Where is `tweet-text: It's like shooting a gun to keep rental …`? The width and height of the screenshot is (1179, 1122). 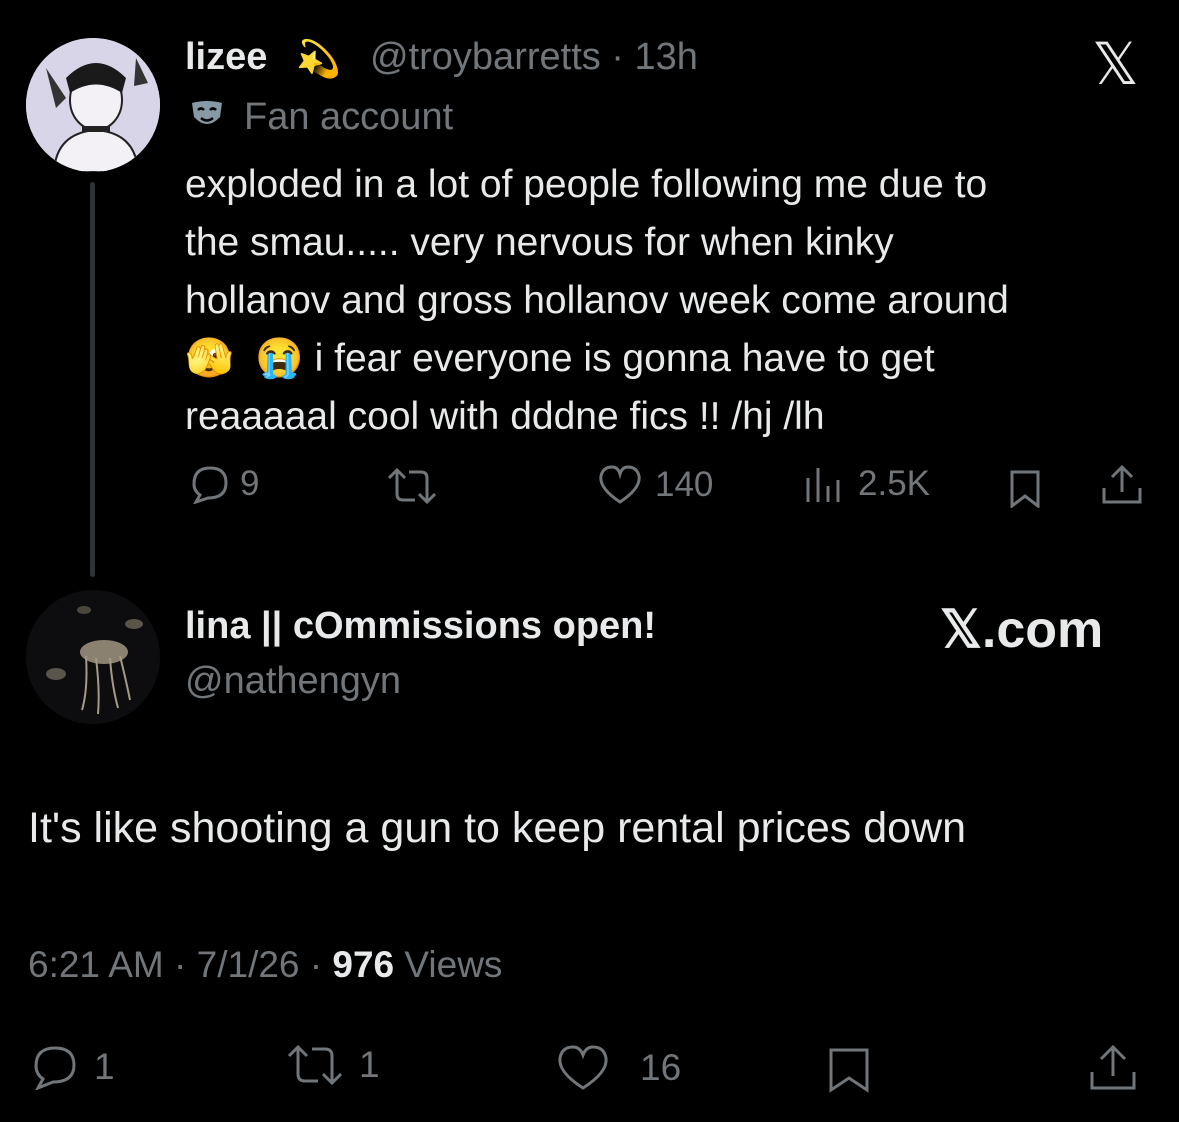 tweet-text: It's like shooting a gun to keep rental … is located at coordinates (497, 828).